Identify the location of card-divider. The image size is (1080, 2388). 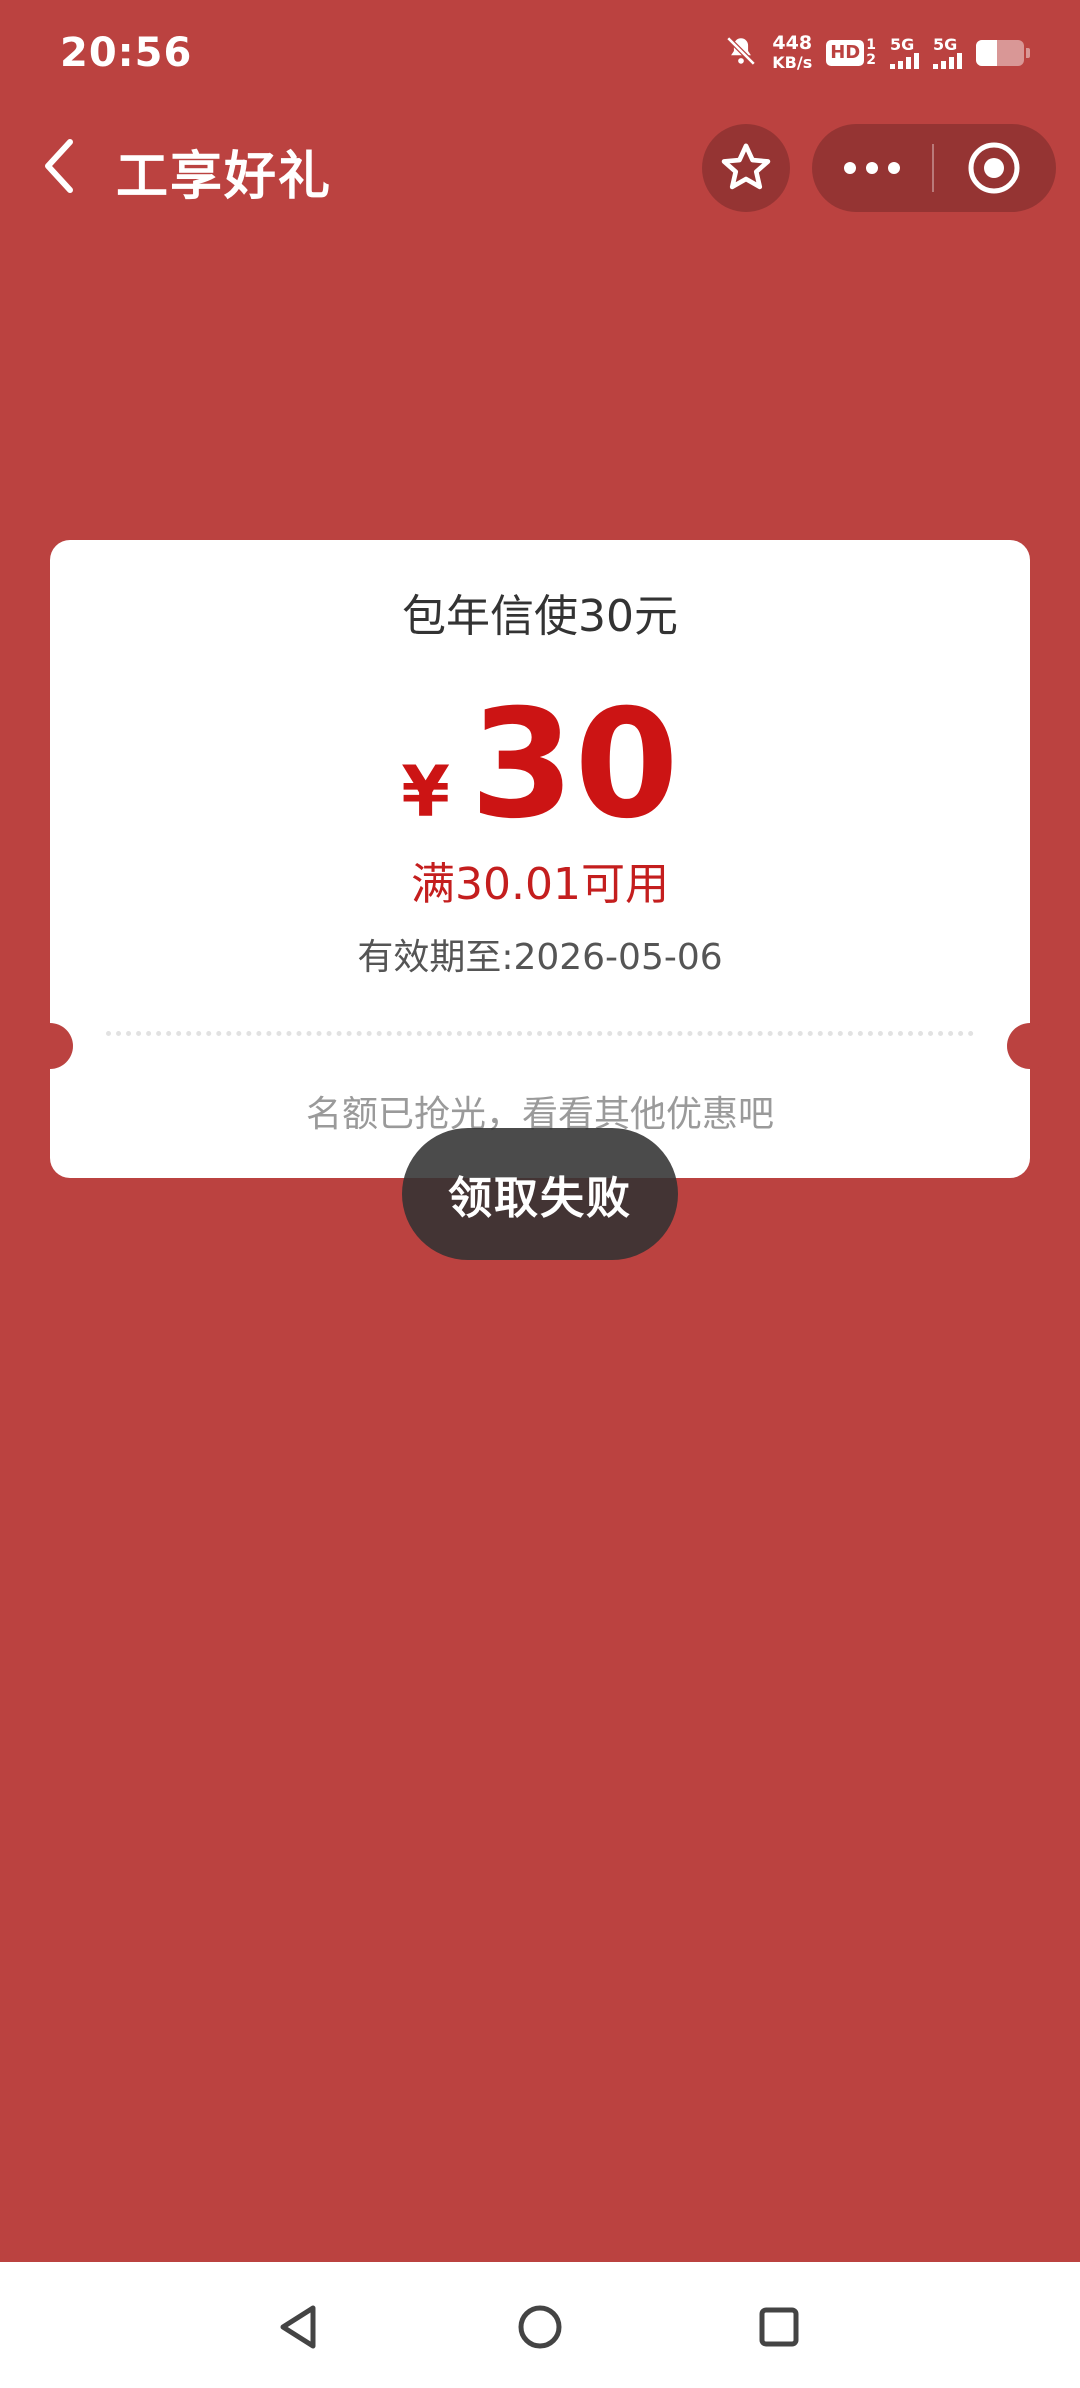
(540, 1033).